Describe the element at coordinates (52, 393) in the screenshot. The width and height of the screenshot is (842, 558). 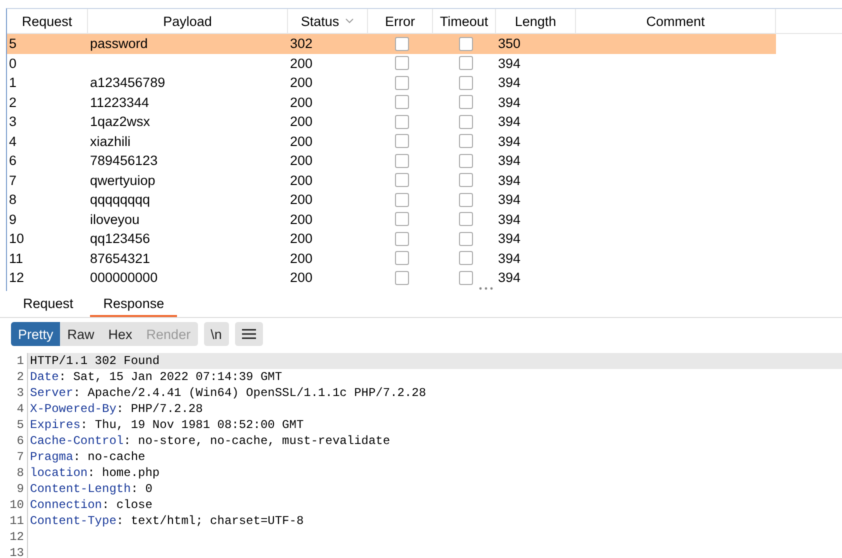
I see `header-name: Server` at that location.